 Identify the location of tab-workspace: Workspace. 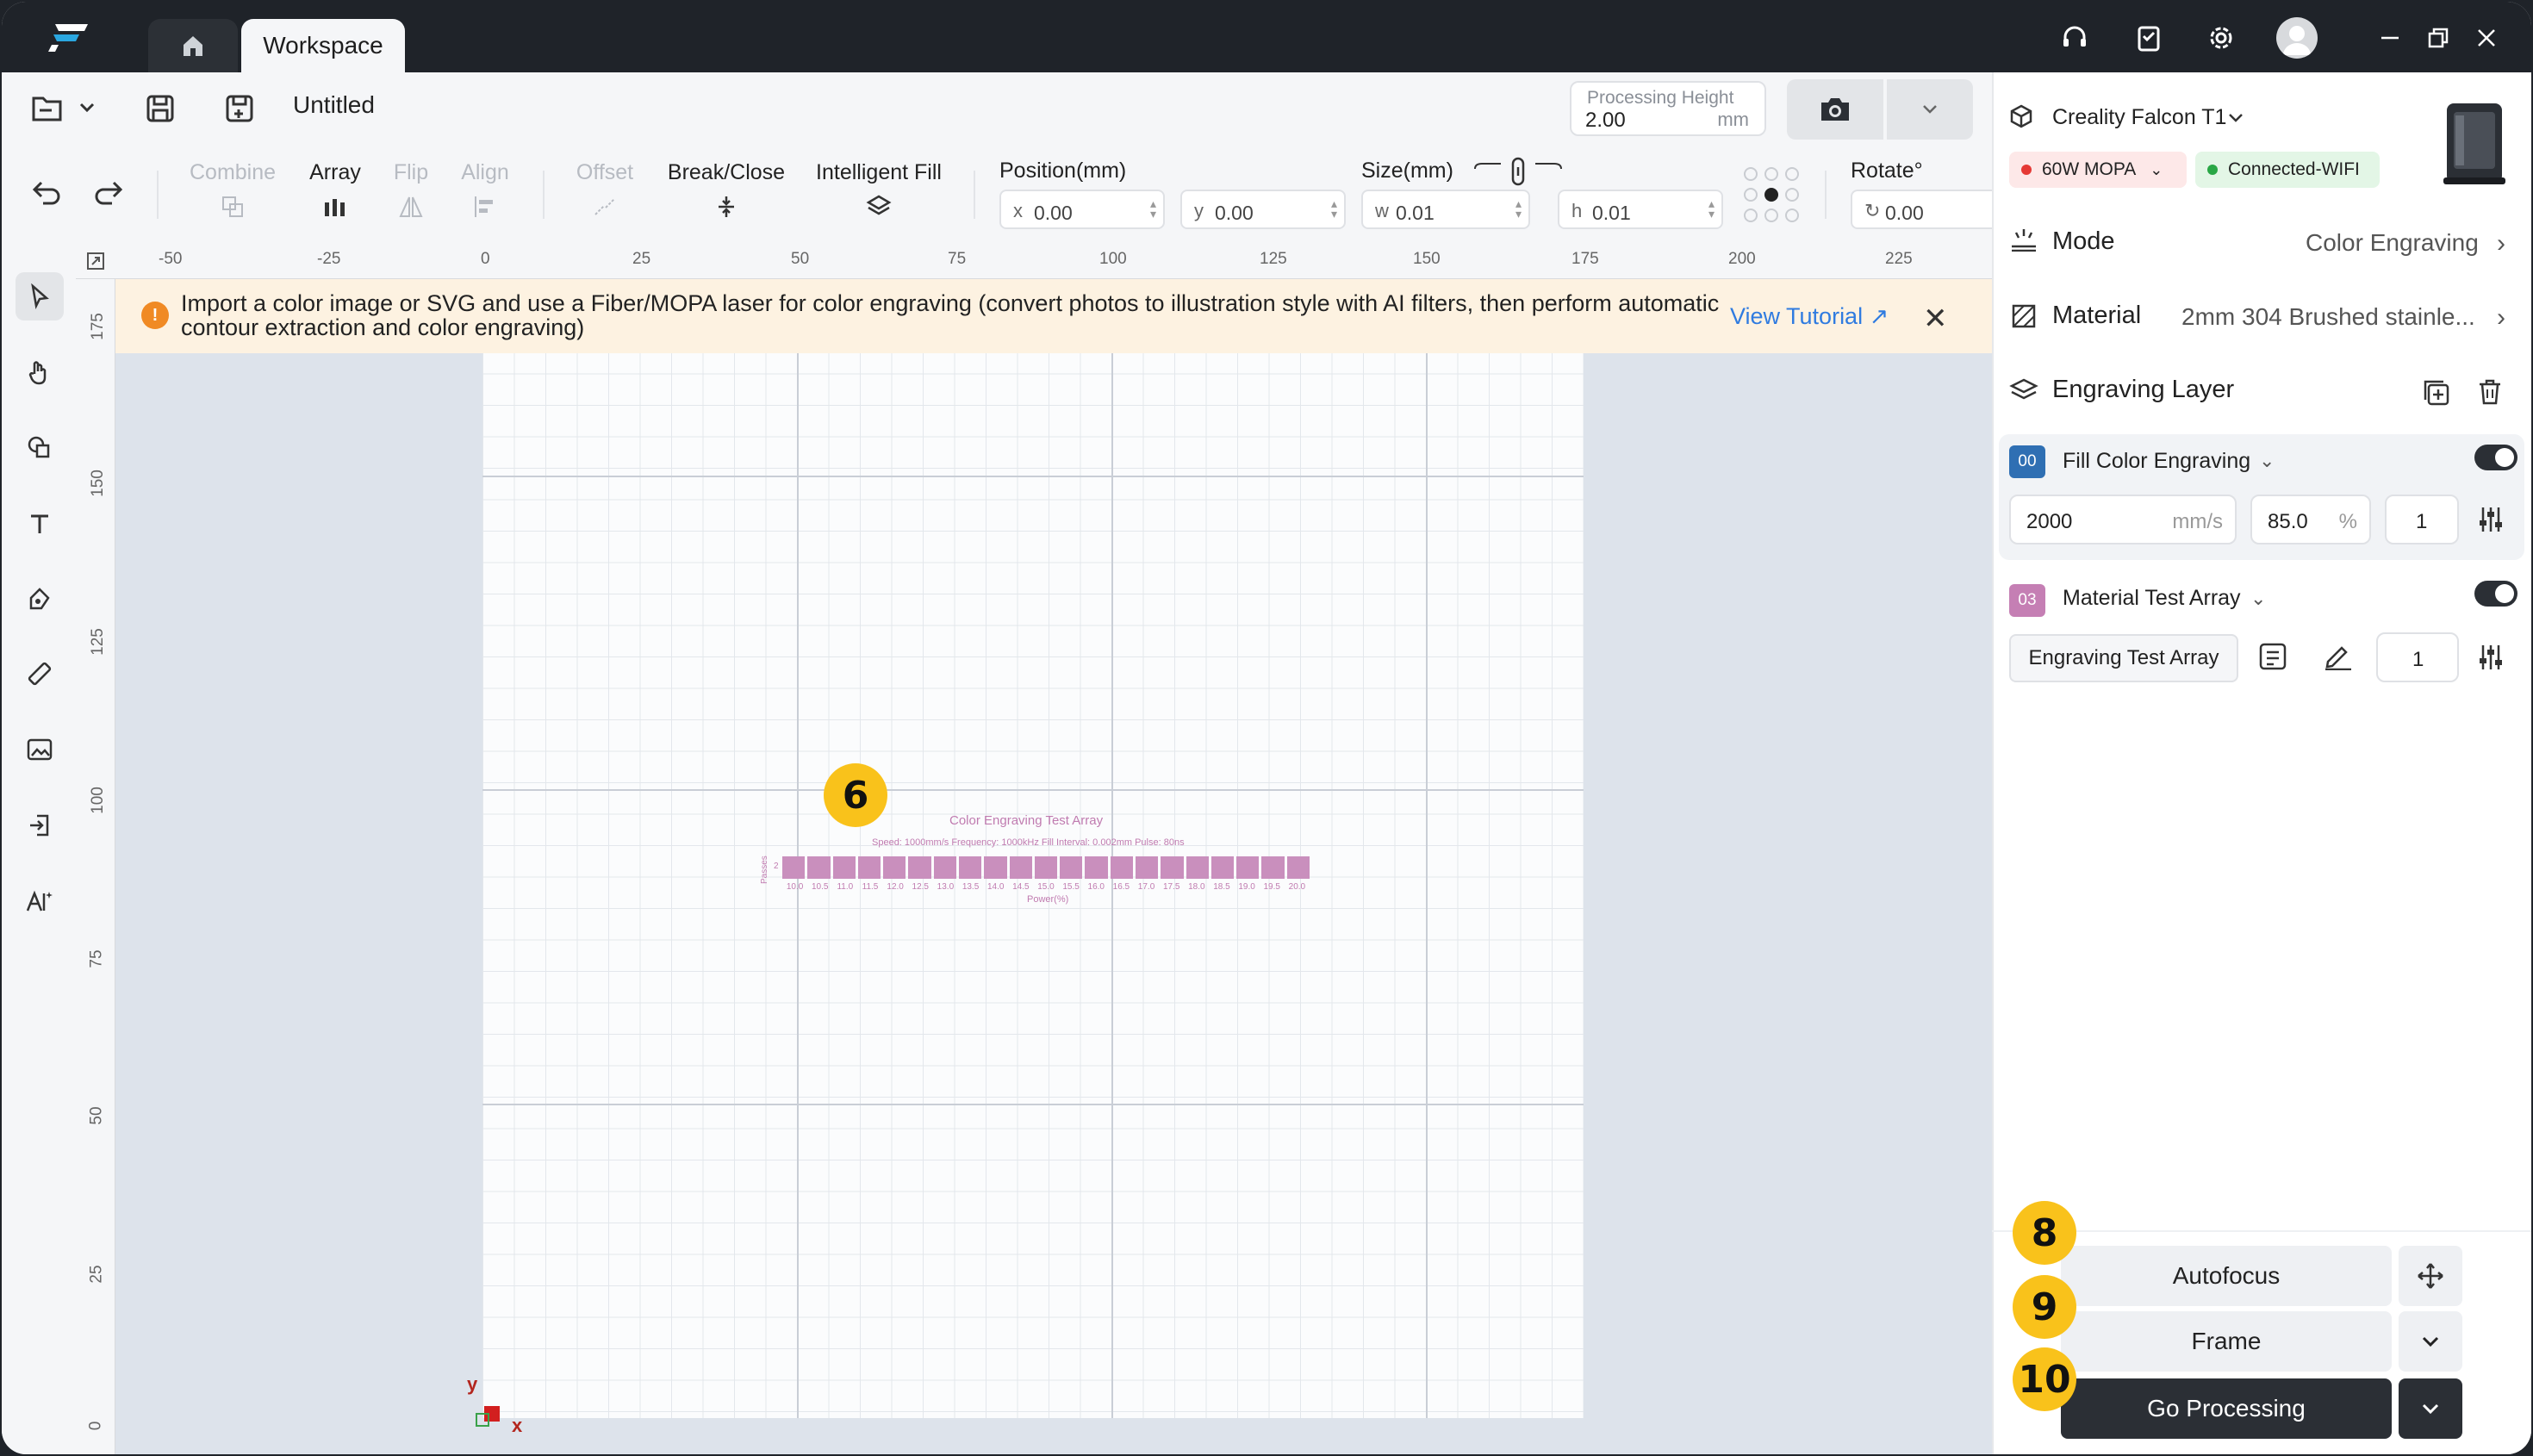
(323, 46).